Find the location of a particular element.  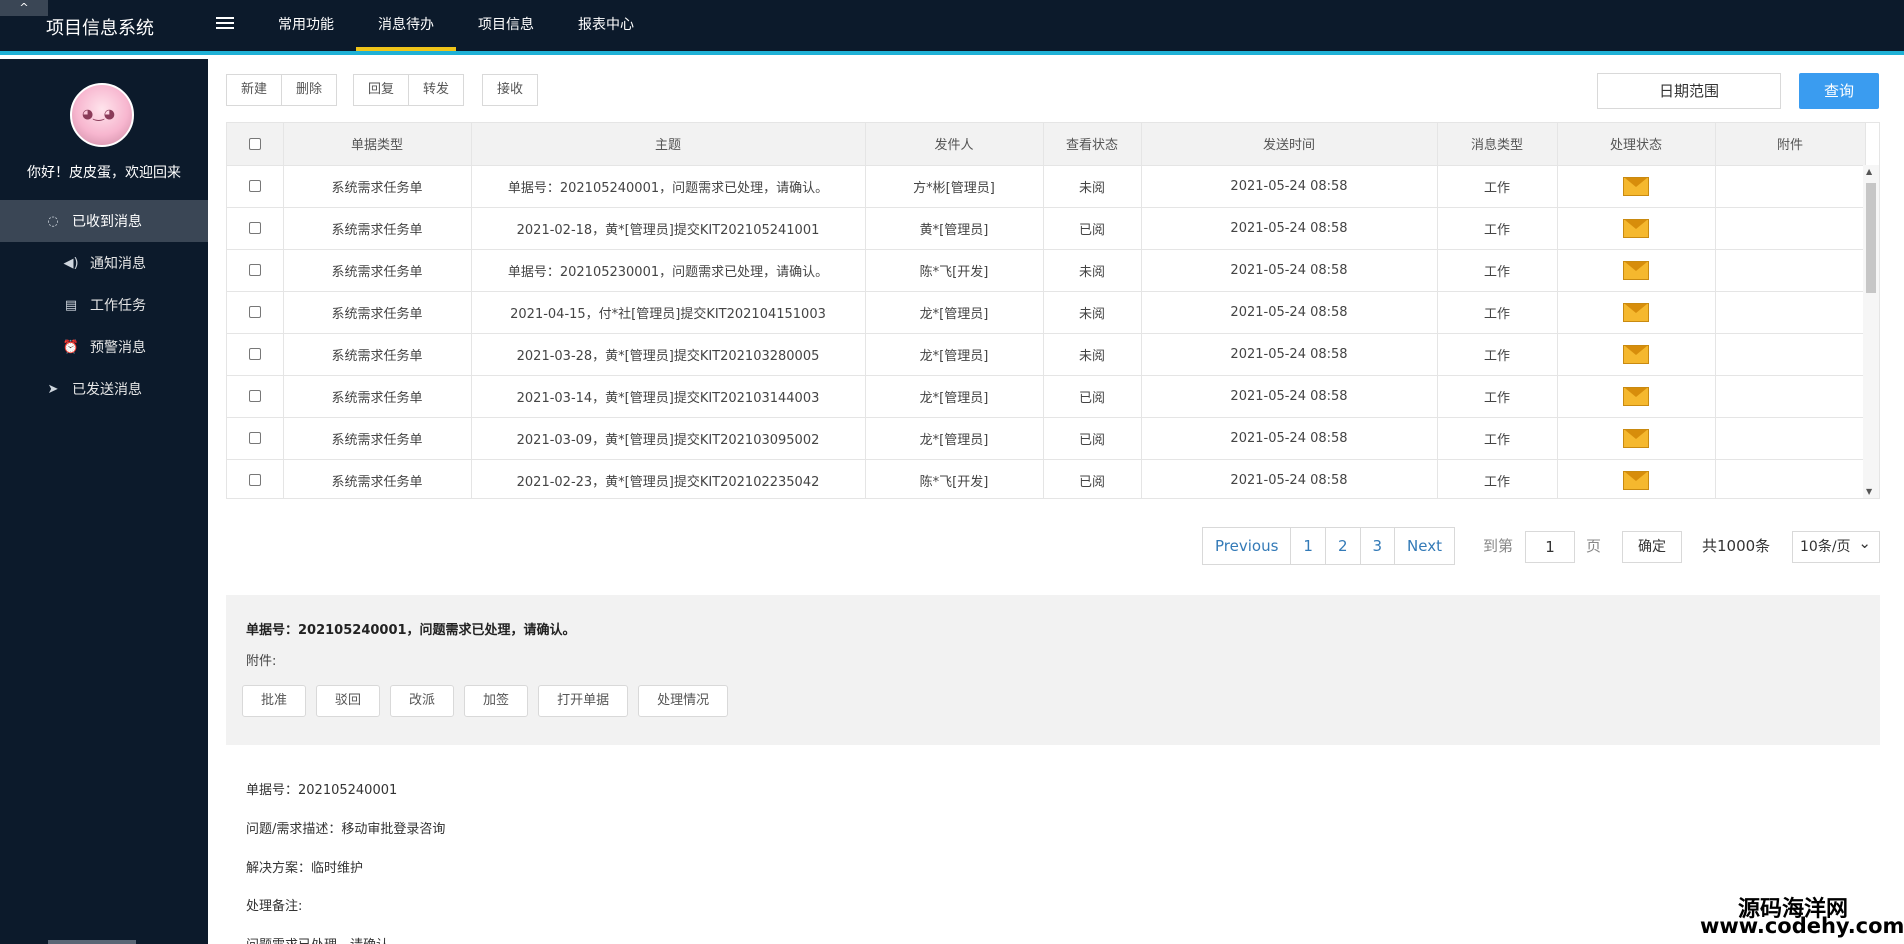

cell-sender: 陈*飞[开发] is located at coordinates (954, 478).